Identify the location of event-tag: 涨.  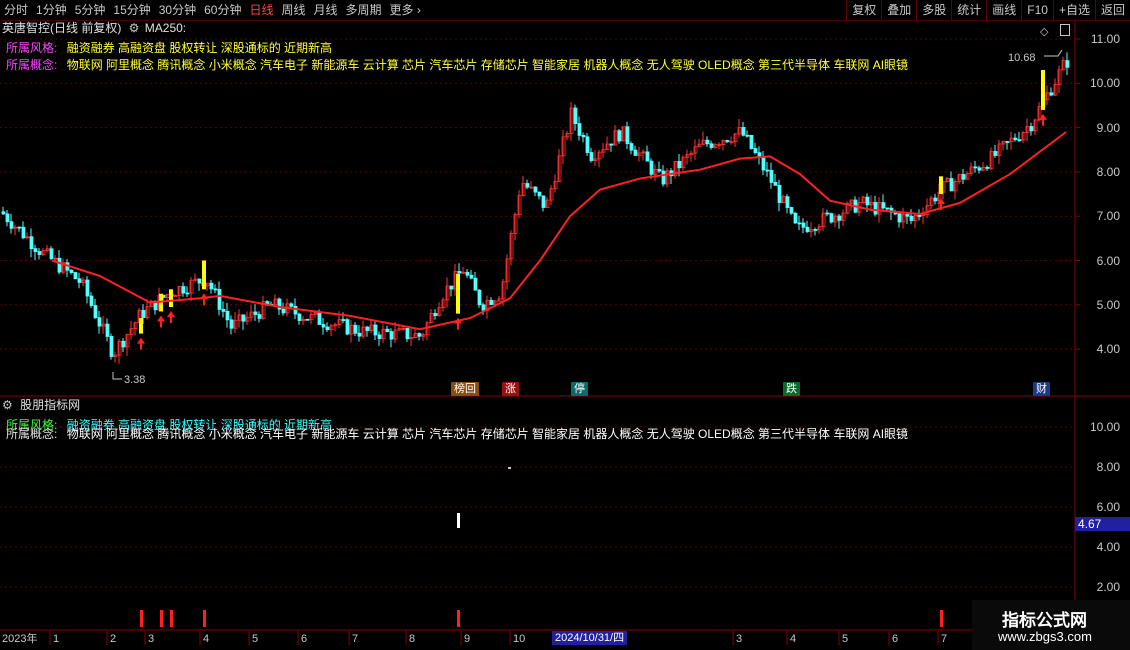
(510, 389).